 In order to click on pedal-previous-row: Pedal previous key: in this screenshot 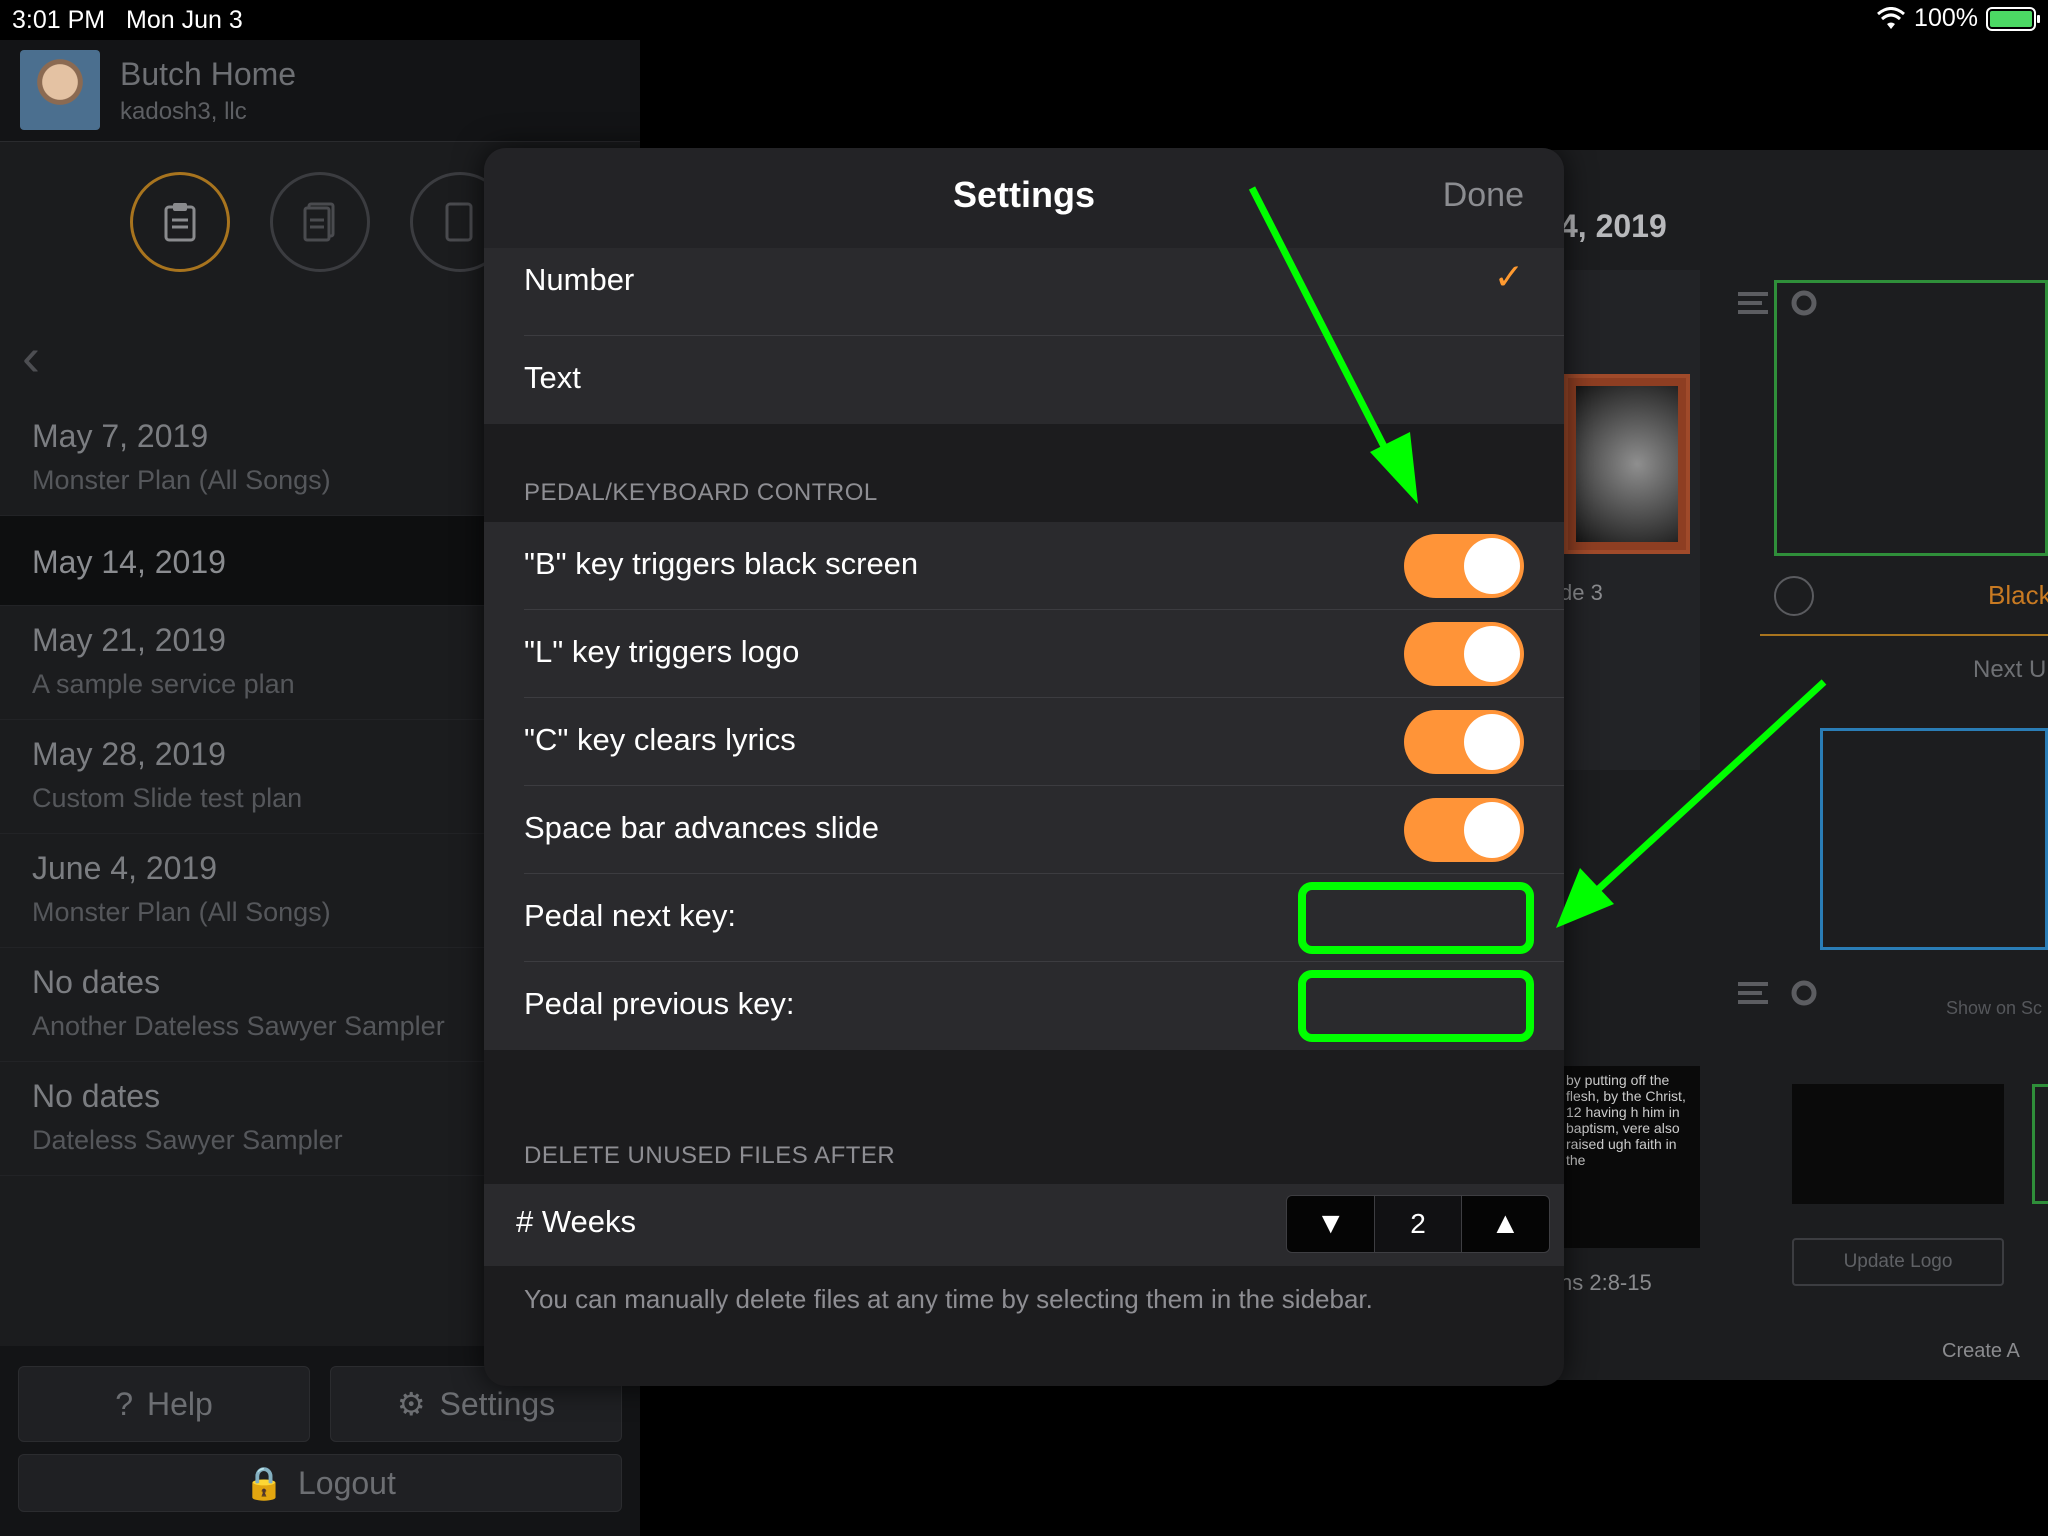, I will do `click(1024, 1006)`.